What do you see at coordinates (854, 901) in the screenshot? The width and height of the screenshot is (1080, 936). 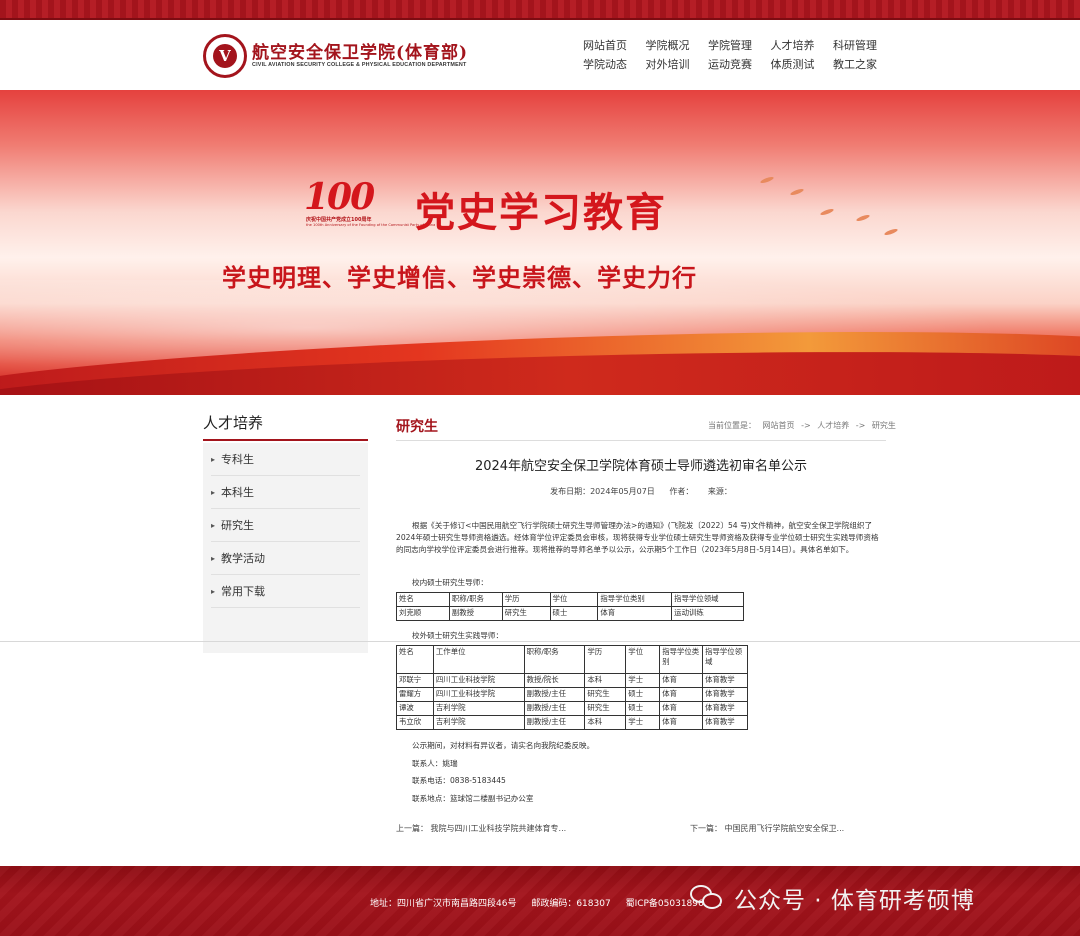 I see `watermark-text: 公众号 · 体育研考硕博` at bounding box center [854, 901].